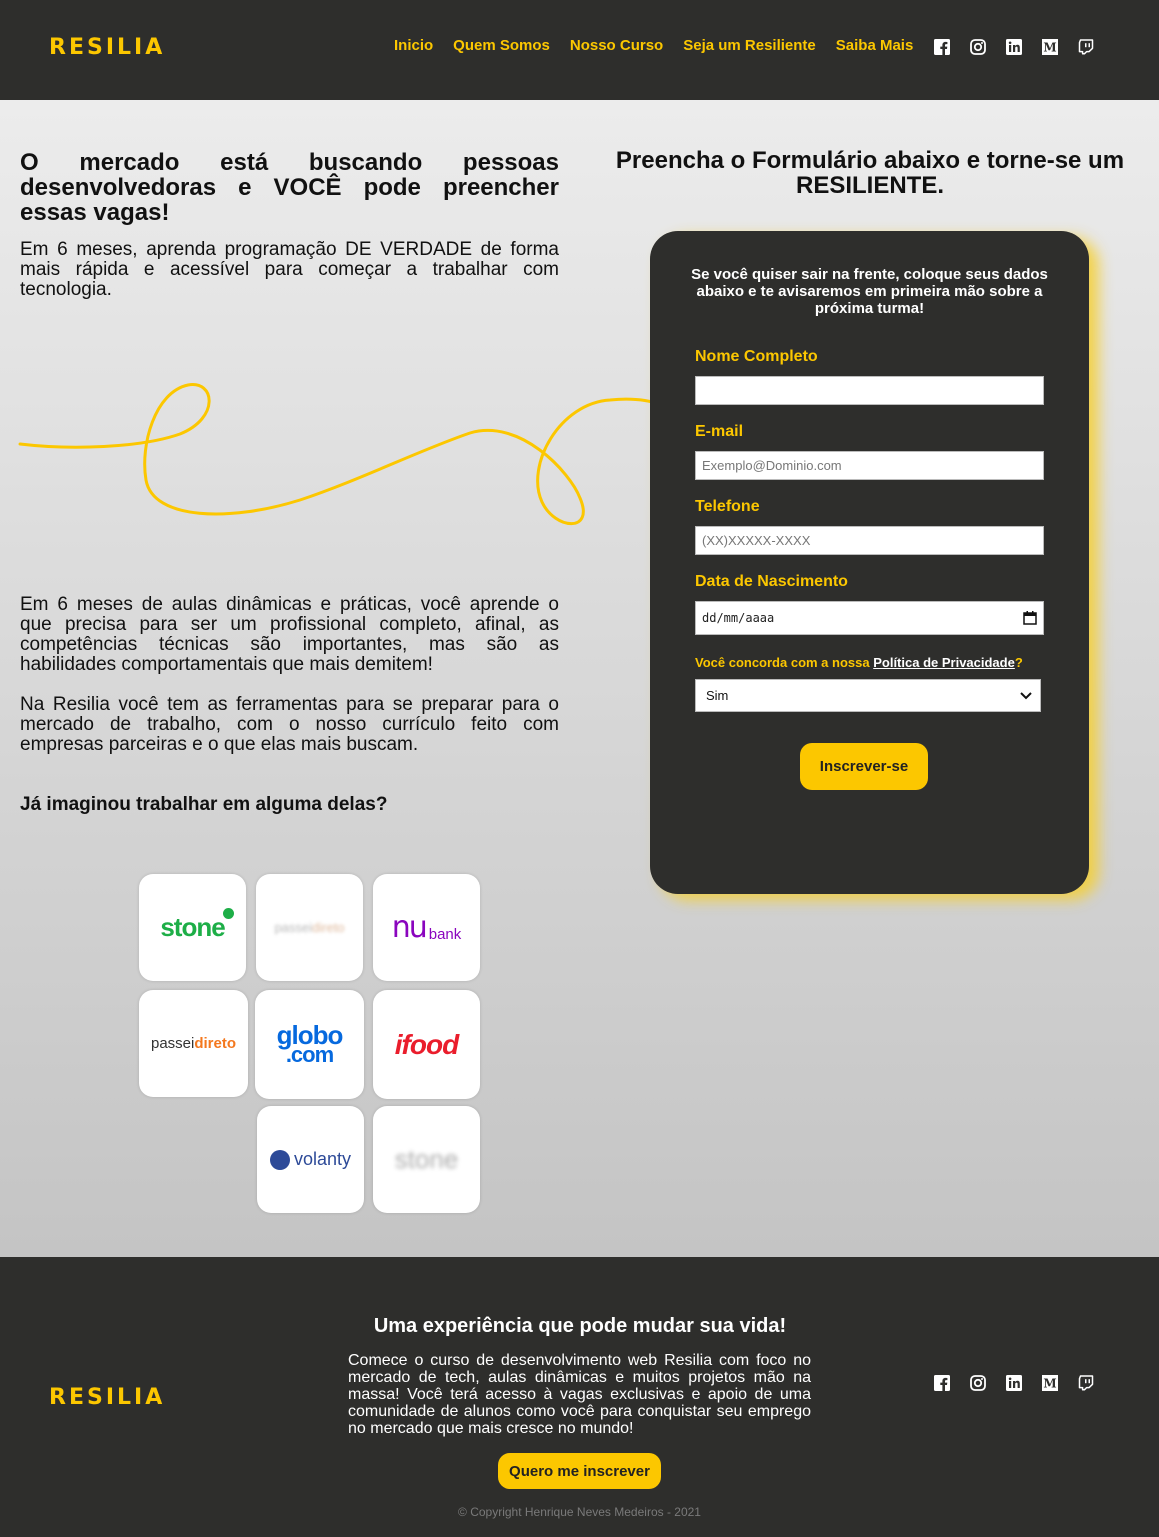 The height and width of the screenshot is (1537, 1159). What do you see at coordinates (580, 1326) in the screenshot?
I see `footer-title: Uma experiência que pode mudar sua vida!` at bounding box center [580, 1326].